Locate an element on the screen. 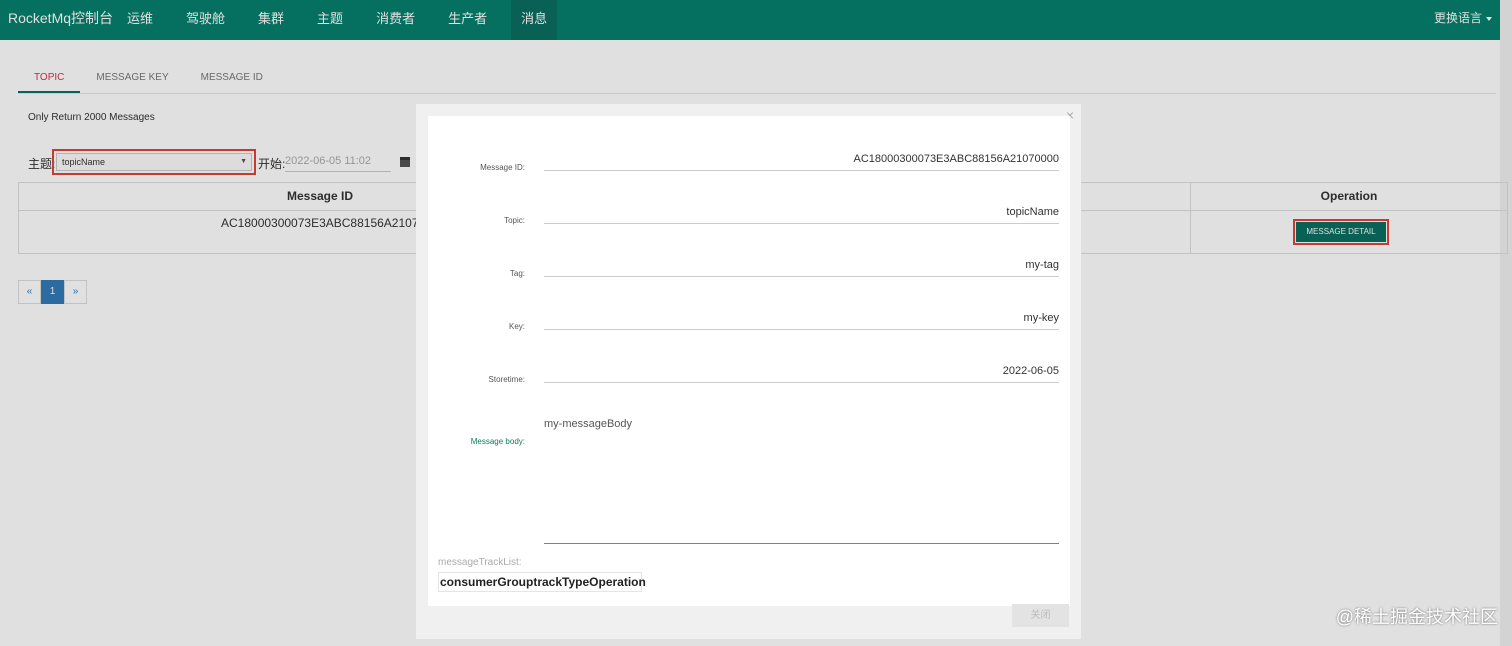 Image resolution: width=1512 pixels, height=646 pixels. field-topic: Topic: topicName is located at coordinates (749, 222).